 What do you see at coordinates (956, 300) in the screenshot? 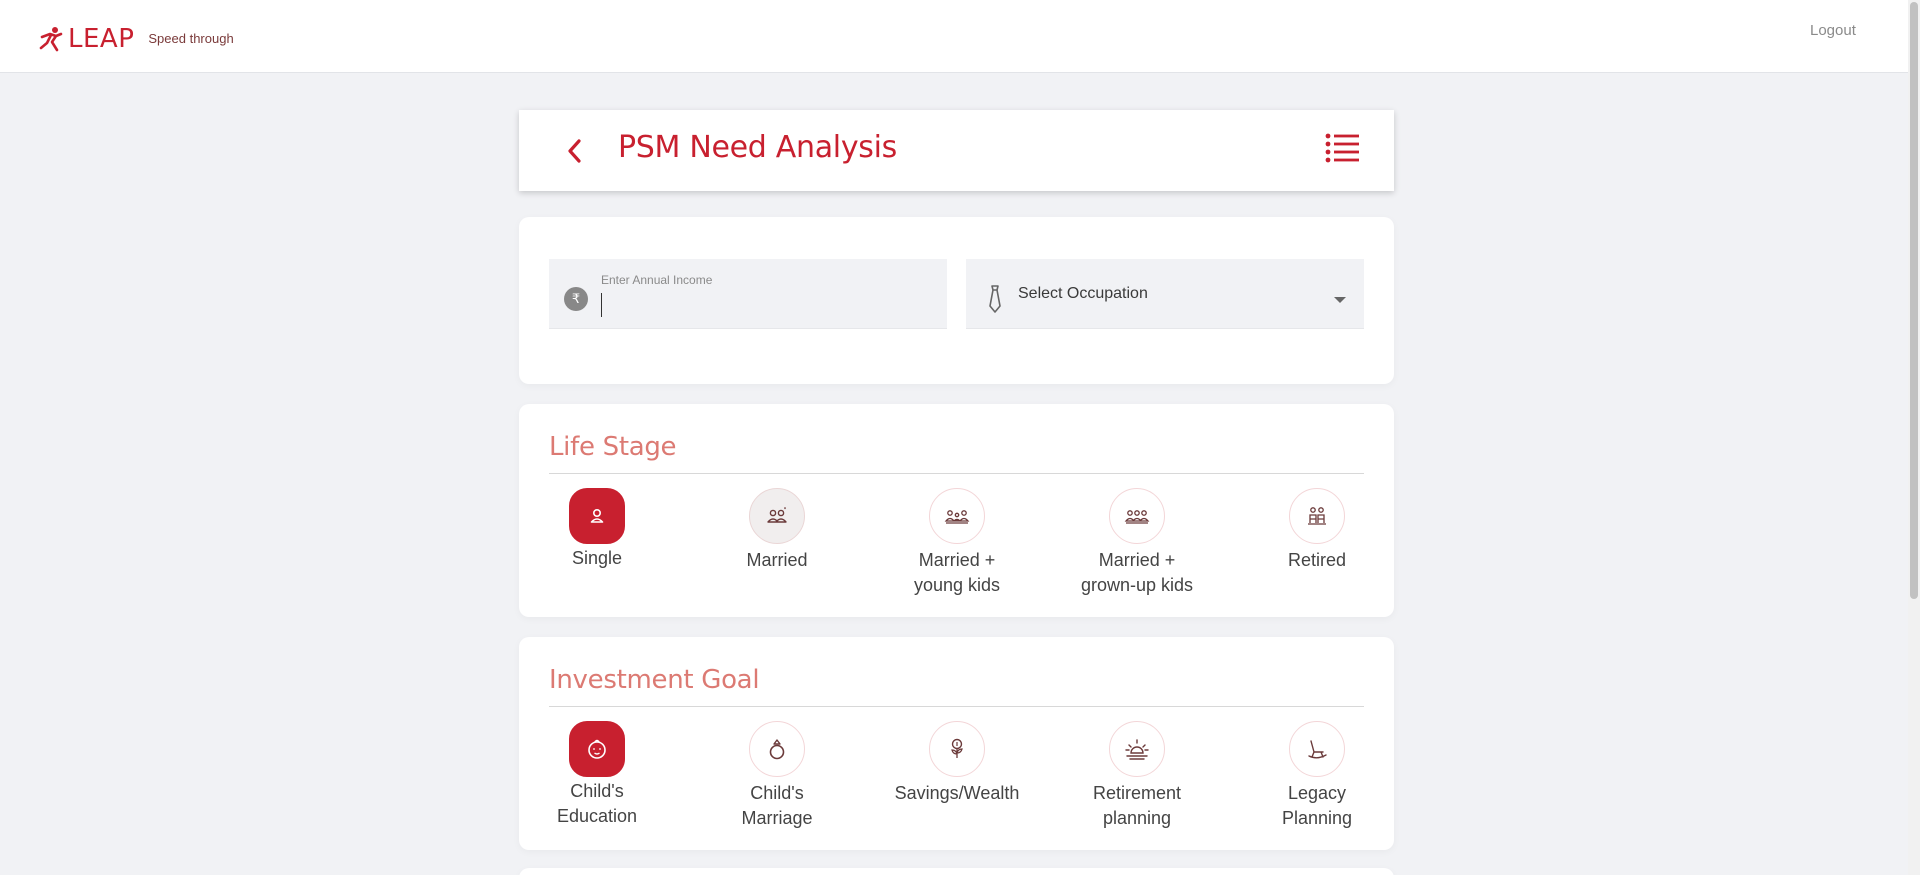
I see `income-occupation-card: ₹ Enter Annual Income Select Occupation` at bounding box center [956, 300].